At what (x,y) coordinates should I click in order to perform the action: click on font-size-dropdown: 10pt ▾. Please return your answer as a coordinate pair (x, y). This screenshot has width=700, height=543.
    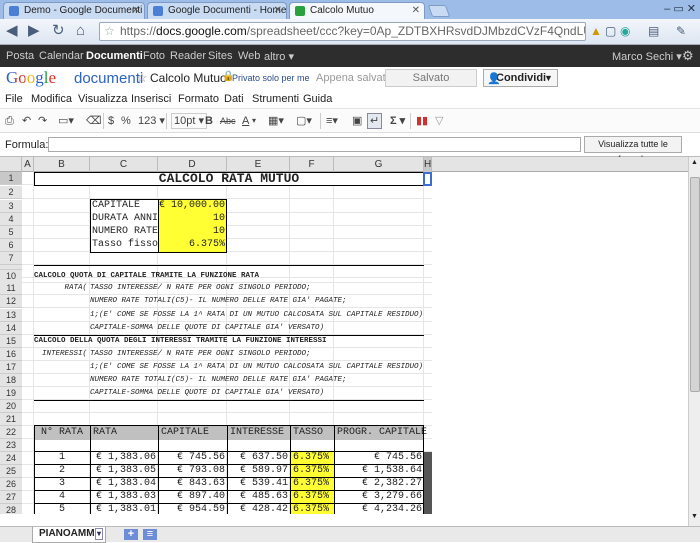
    Looking at the image, I should click on (189, 121).